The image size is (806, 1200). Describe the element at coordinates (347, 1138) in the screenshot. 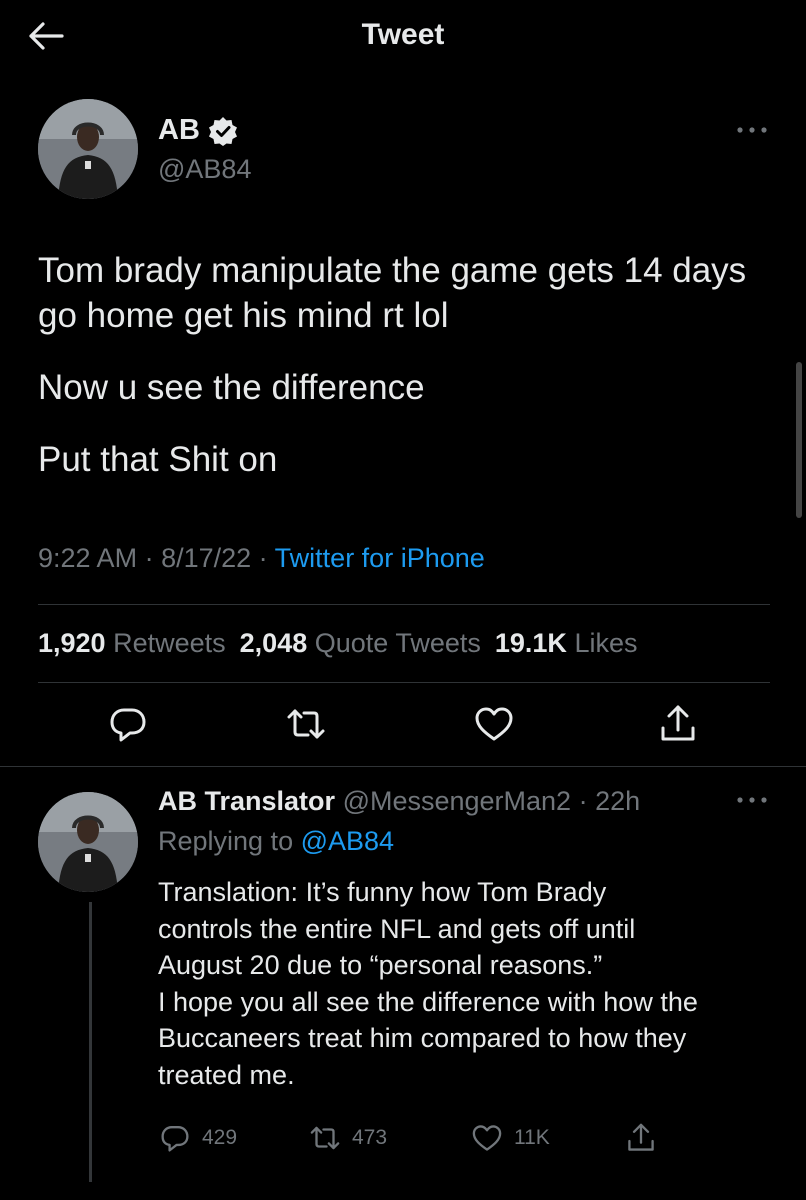

I see `reply-retweet-button: 473` at that location.